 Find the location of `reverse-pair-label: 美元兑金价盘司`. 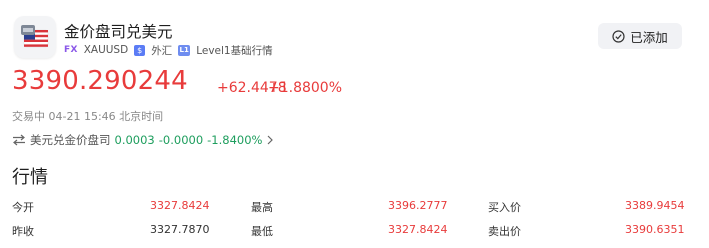

reverse-pair-label: 美元兑金价盘司 is located at coordinates (70, 140).